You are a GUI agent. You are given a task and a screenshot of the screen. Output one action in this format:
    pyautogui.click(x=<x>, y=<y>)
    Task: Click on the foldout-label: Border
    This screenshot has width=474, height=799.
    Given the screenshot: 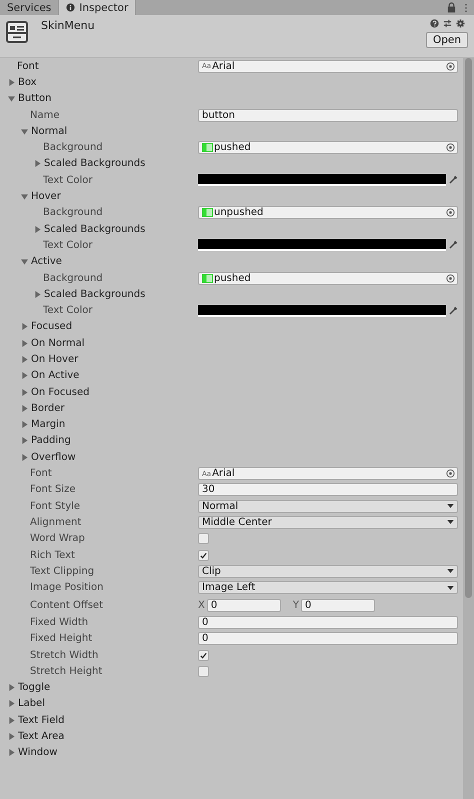 What is the action you would take?
    pyautogui.click(x=48, y=408)
    